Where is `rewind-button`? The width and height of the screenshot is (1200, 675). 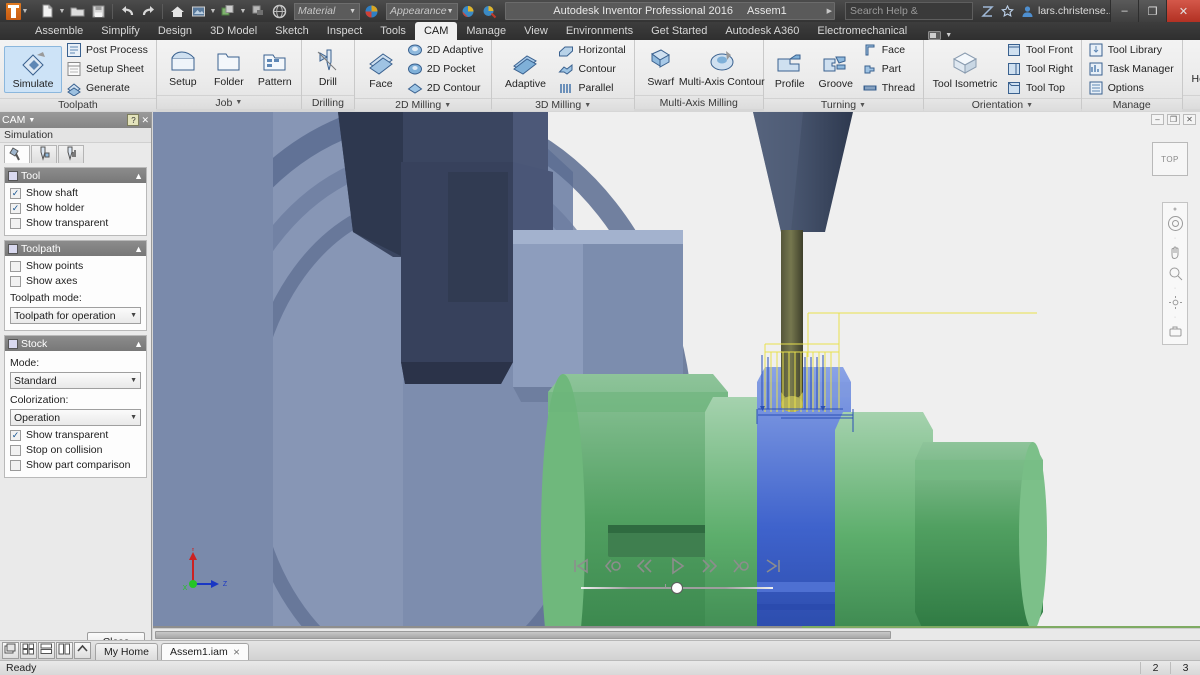
rewind-button is located at coordinates (645, 567).